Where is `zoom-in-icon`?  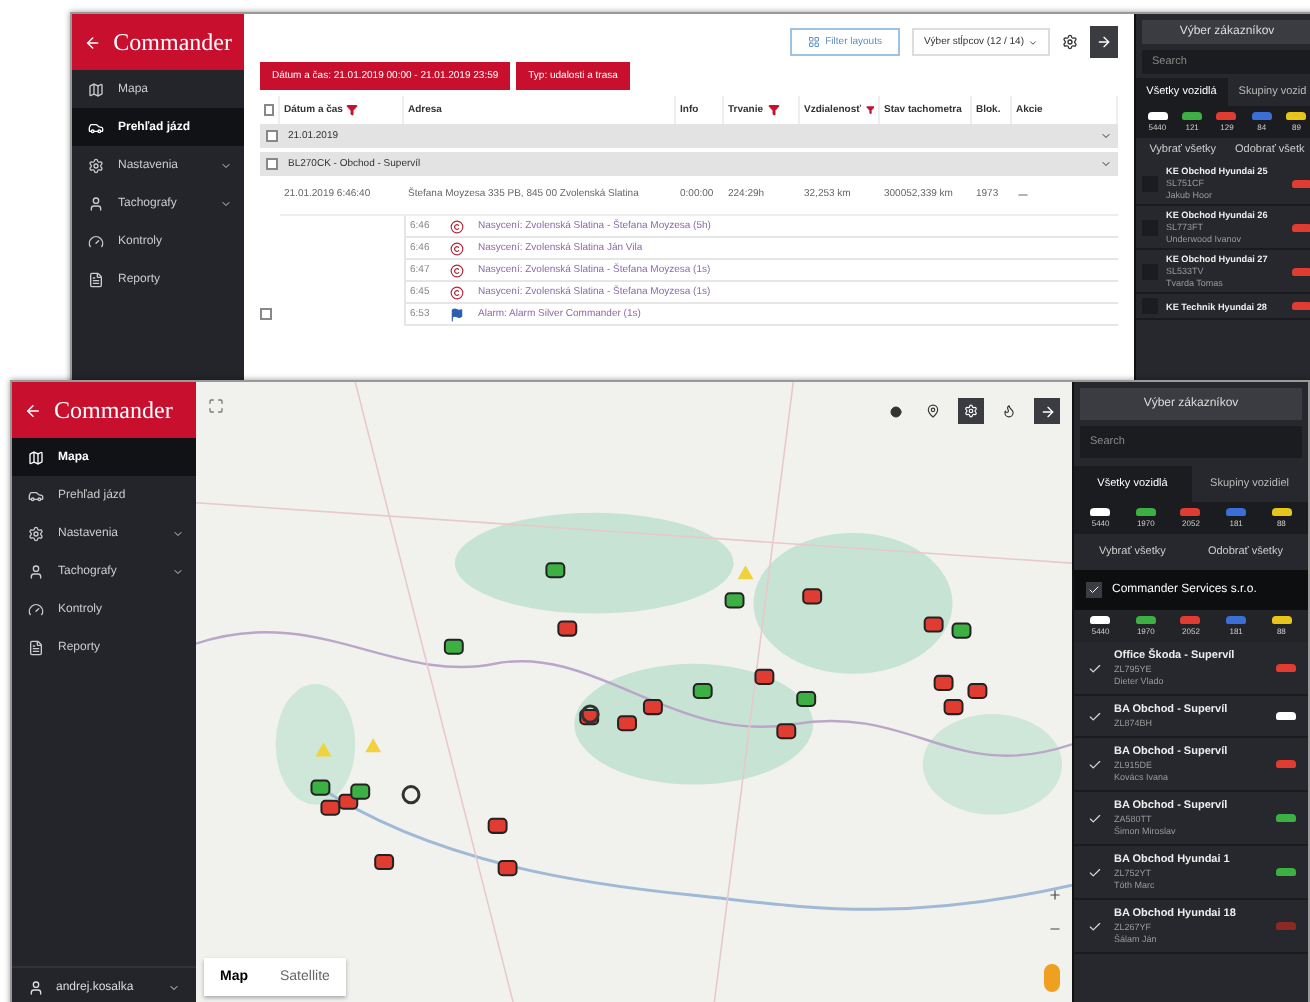
zoom-in-icon is located at coordinates (1055, 895).